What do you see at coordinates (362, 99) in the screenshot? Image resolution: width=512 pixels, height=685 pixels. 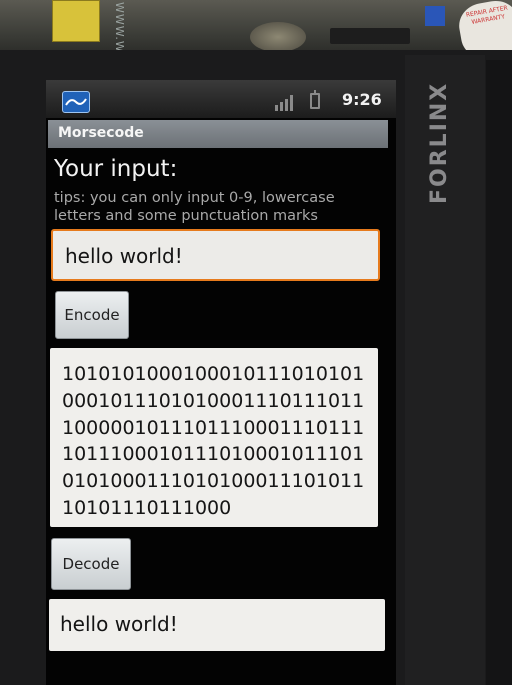 I see `status-time: 9:26` at bounding box center [362, 99].